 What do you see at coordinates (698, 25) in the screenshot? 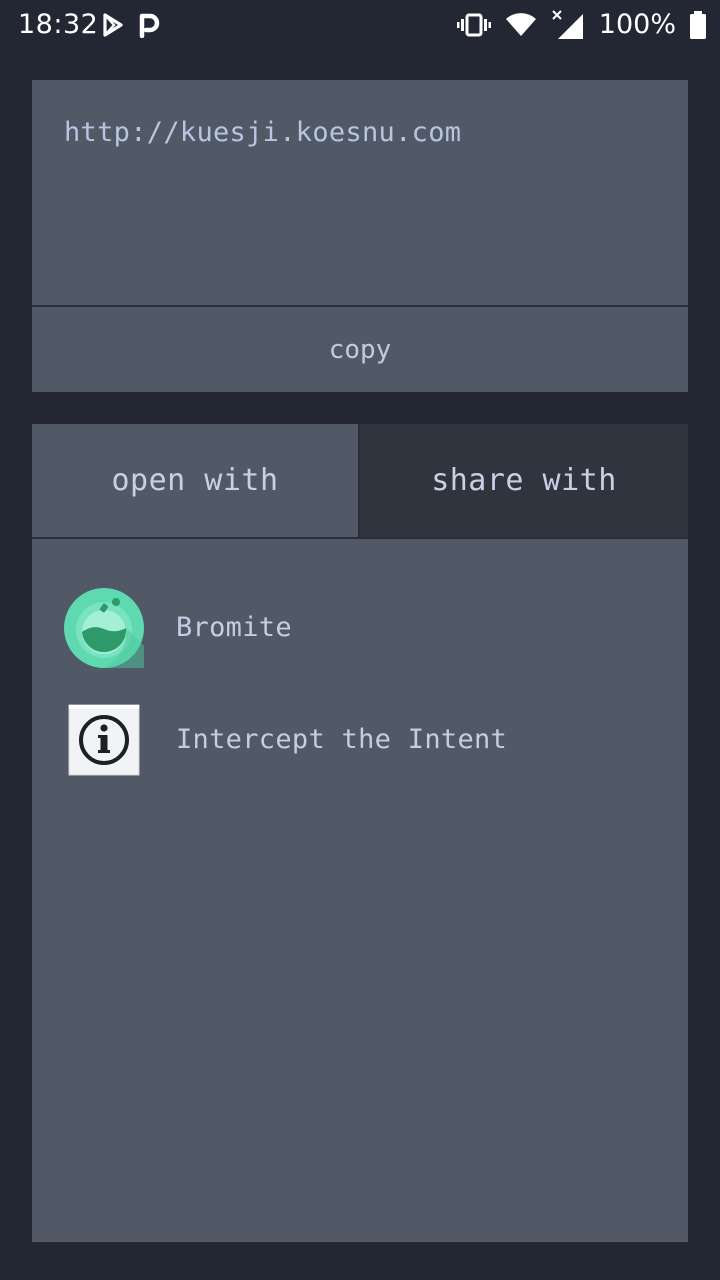
I see `battery-icon` at bounding box center [698, 25].